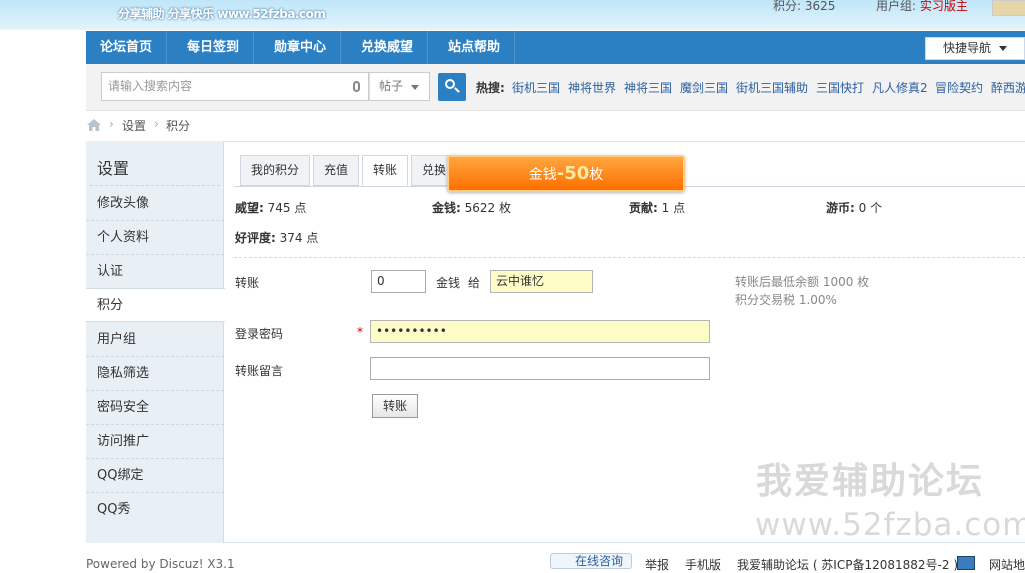 Image resolution: width=1025 pixels, height=573 pixels. Describe the element at coordinates (704, 87) in the screenshot. I see `hot-search-item: 魔剑三国` at that location.